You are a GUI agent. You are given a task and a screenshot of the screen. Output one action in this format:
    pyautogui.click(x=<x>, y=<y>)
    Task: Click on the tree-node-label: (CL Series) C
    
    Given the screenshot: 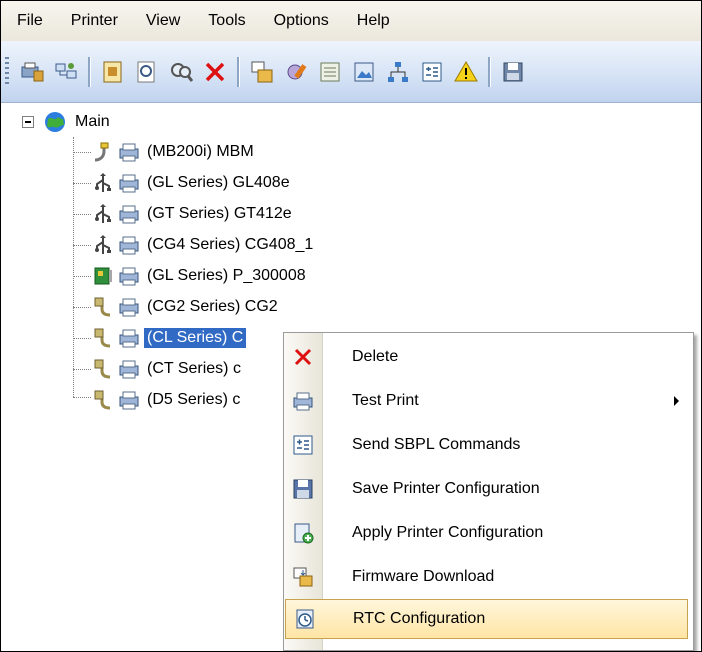 What is the action you would take?
    pyautogui.click(x=195, y=338)
    